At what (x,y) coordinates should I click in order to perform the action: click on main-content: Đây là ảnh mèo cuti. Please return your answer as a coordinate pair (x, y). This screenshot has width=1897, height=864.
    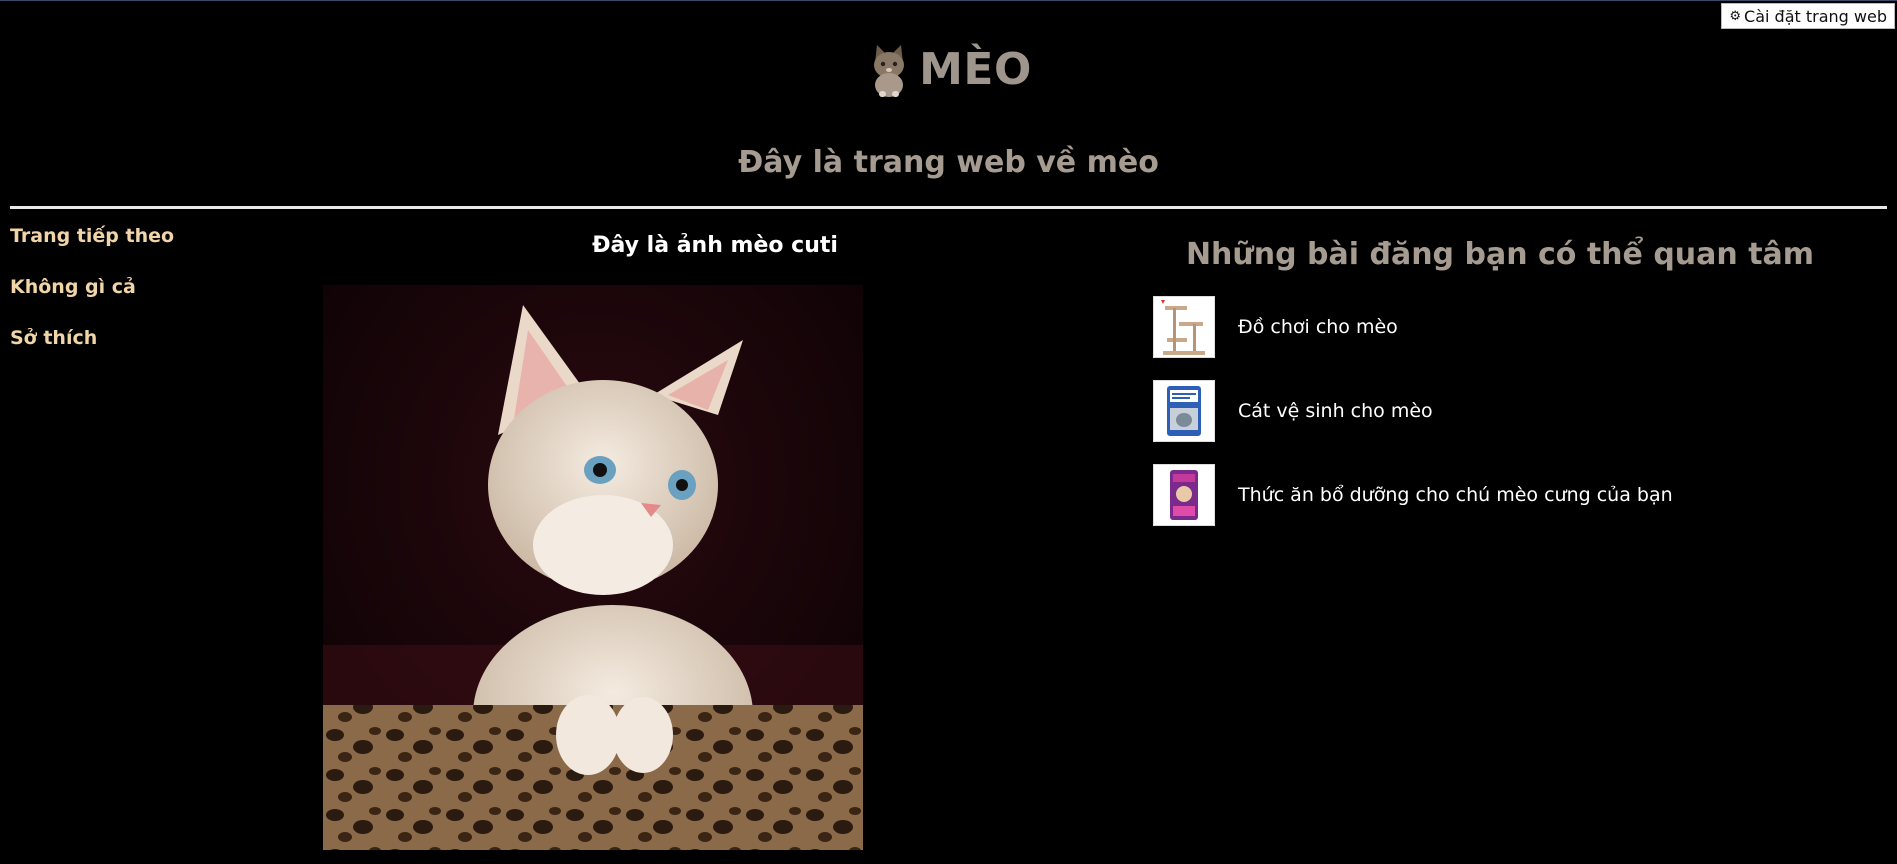
    Looking at the image, I should click on (715, 245).